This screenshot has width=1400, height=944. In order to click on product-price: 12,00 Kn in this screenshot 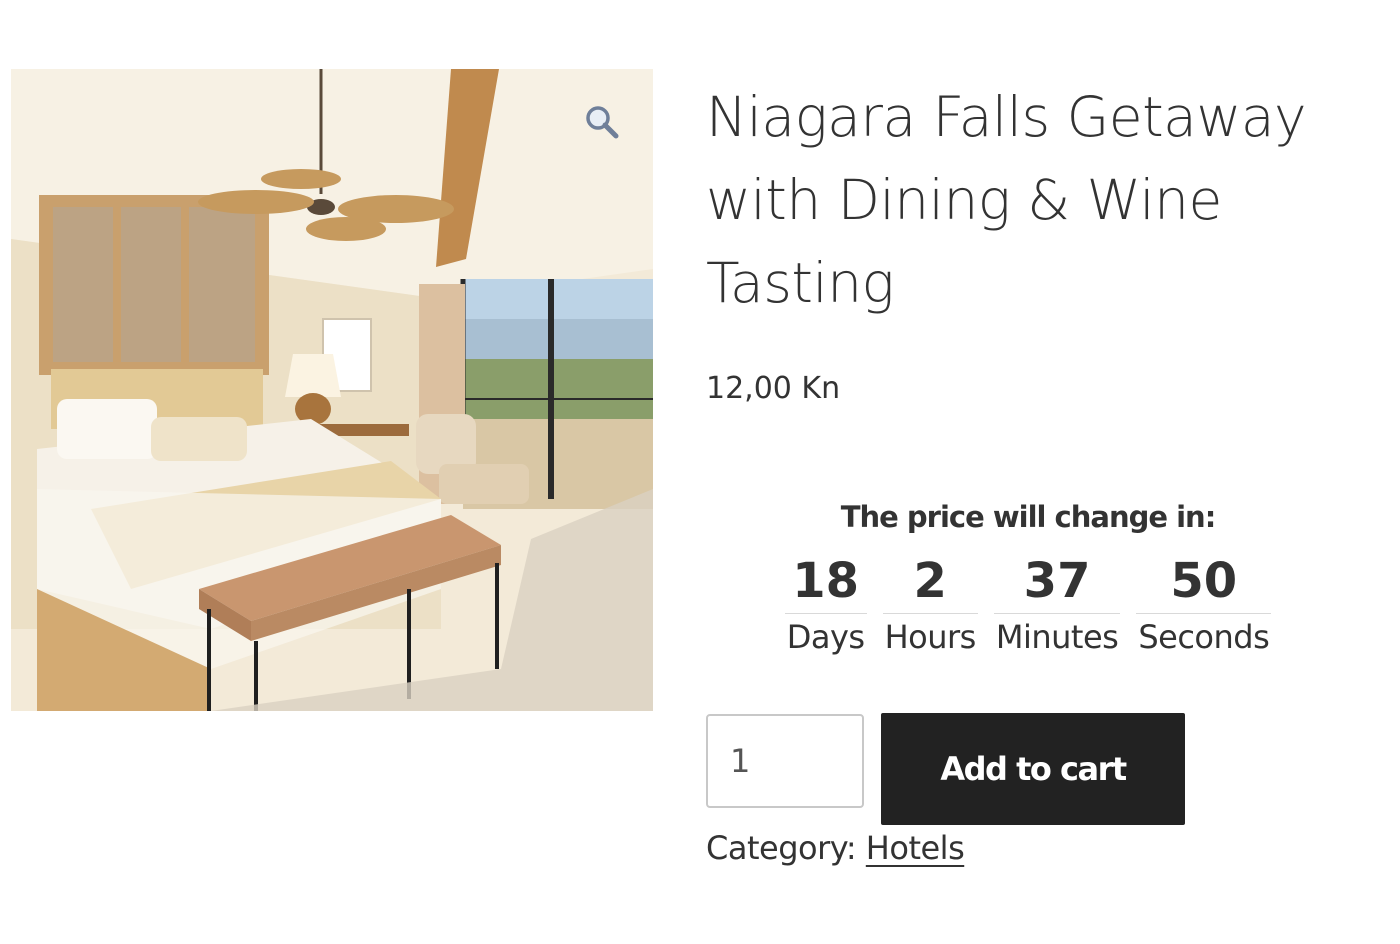, I will do `click(773, 388)`.